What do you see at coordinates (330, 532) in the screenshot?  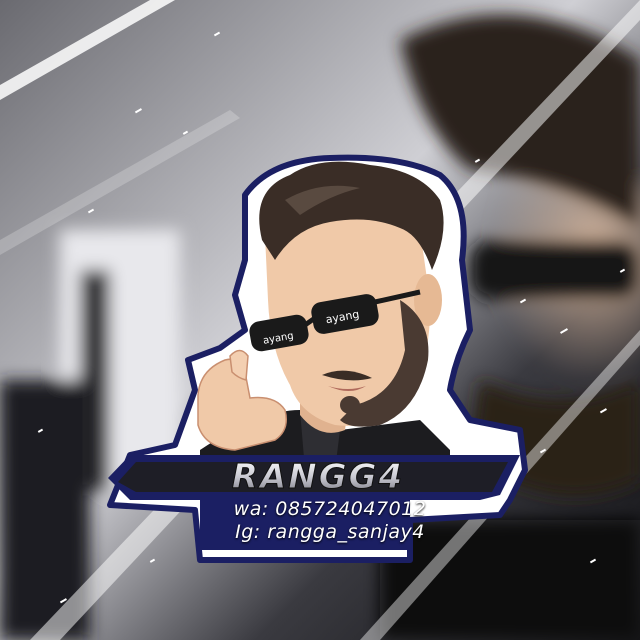 I see `instagram-contact: Ig: rangga_sanjay4` at bounding box center [330, 532].